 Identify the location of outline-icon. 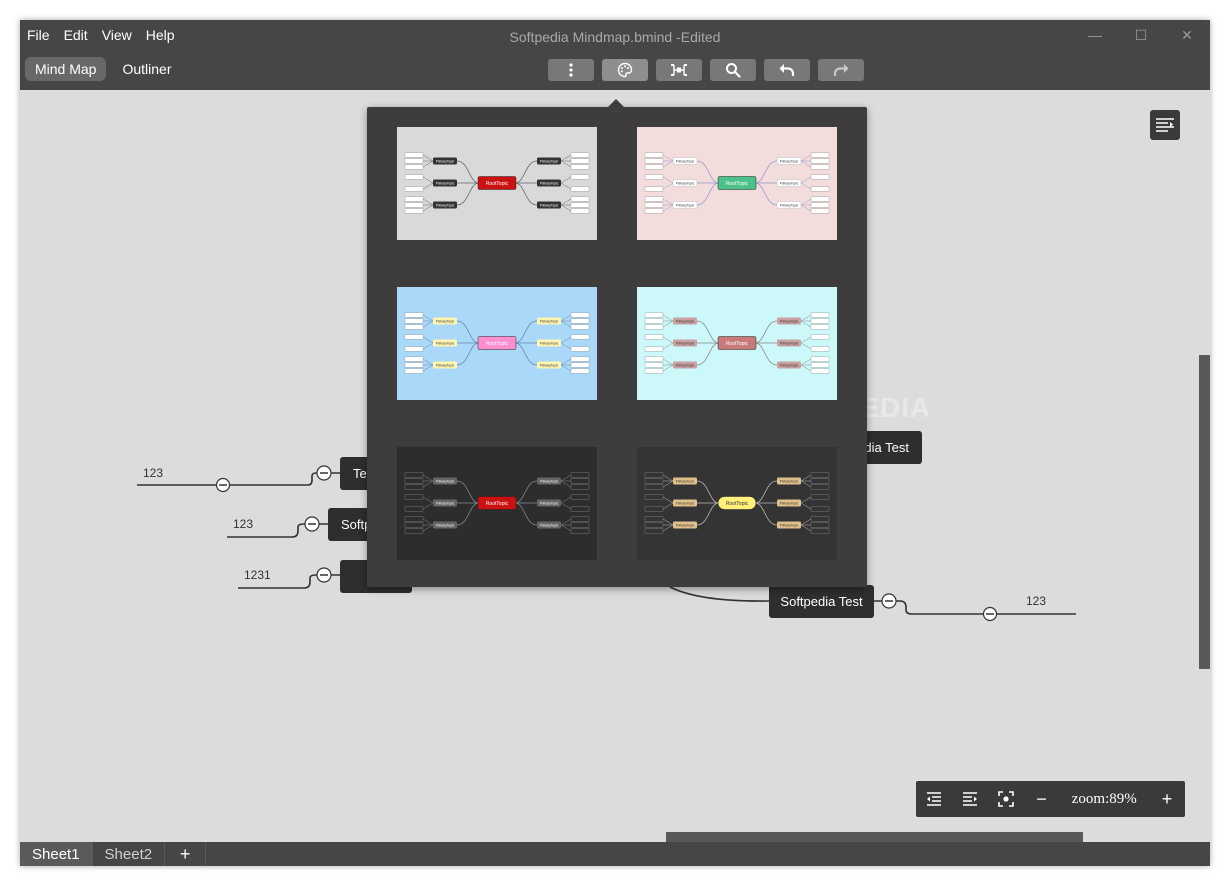
(1165, 125).